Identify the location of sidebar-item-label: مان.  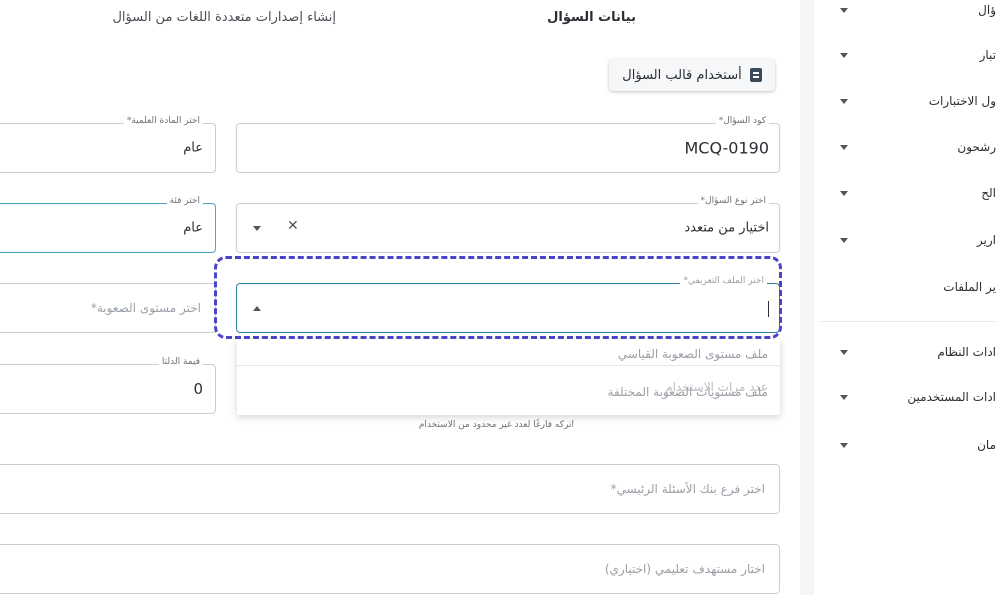
(986, 445).